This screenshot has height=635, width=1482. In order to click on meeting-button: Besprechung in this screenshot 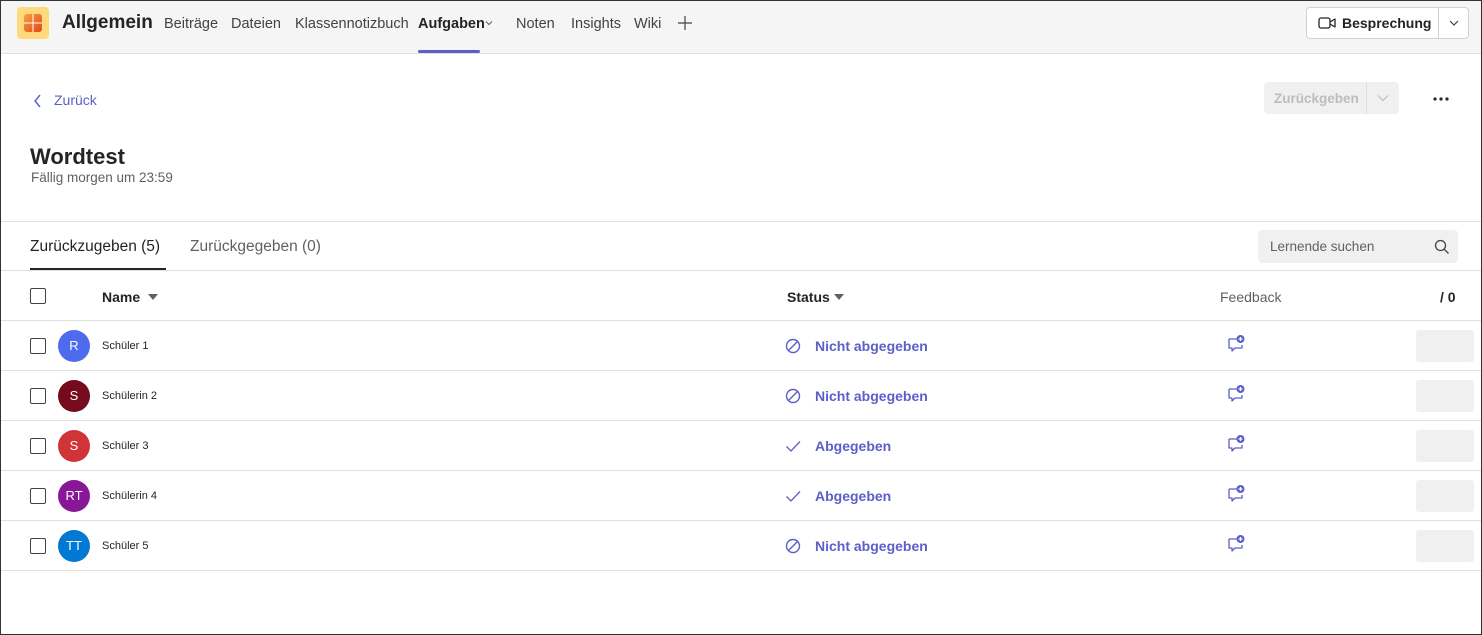, I will do `click(1372, 23)`.